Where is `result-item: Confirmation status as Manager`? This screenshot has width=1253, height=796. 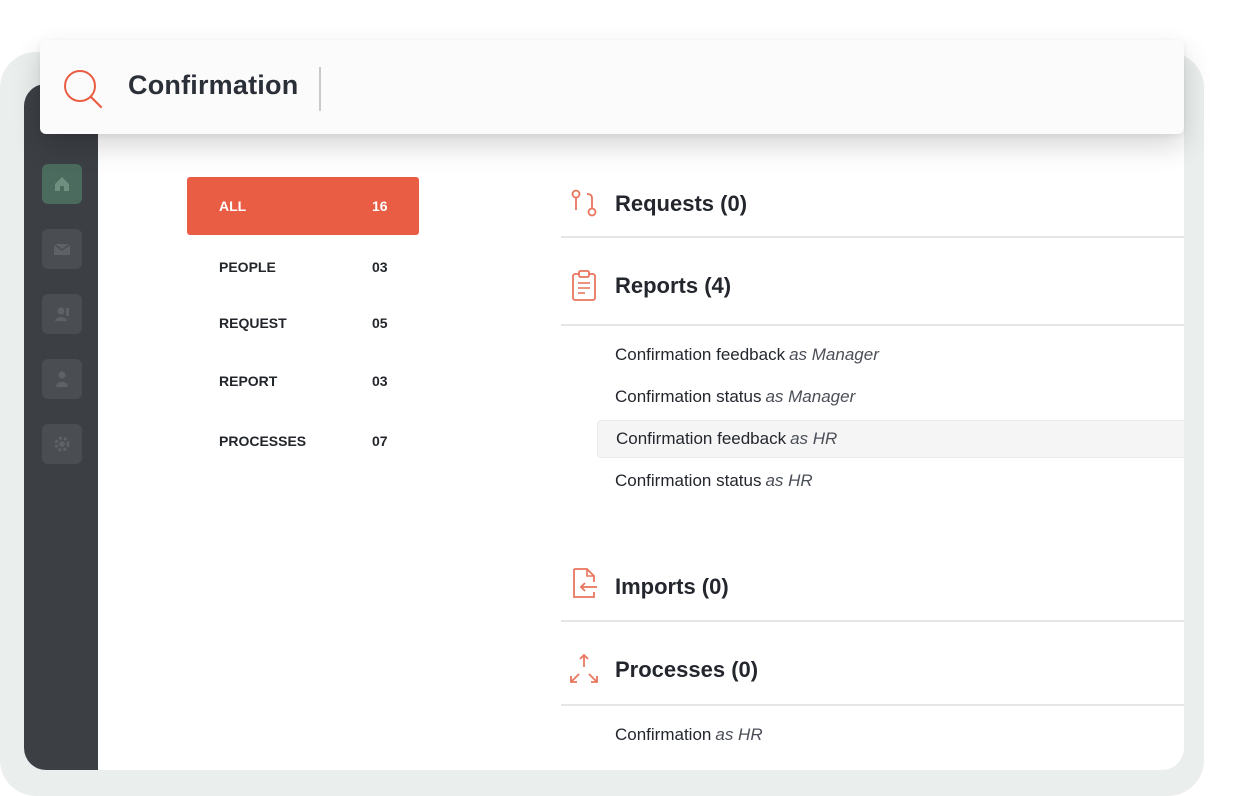 result-item: Confirmation status as Manager is located at coordinates (890, 397).